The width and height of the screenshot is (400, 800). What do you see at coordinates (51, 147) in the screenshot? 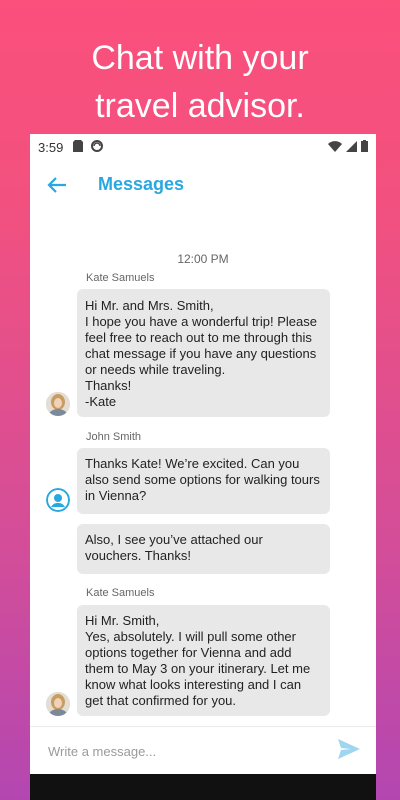
I see `status-time: 3:59` at bounding box center [51, 147].